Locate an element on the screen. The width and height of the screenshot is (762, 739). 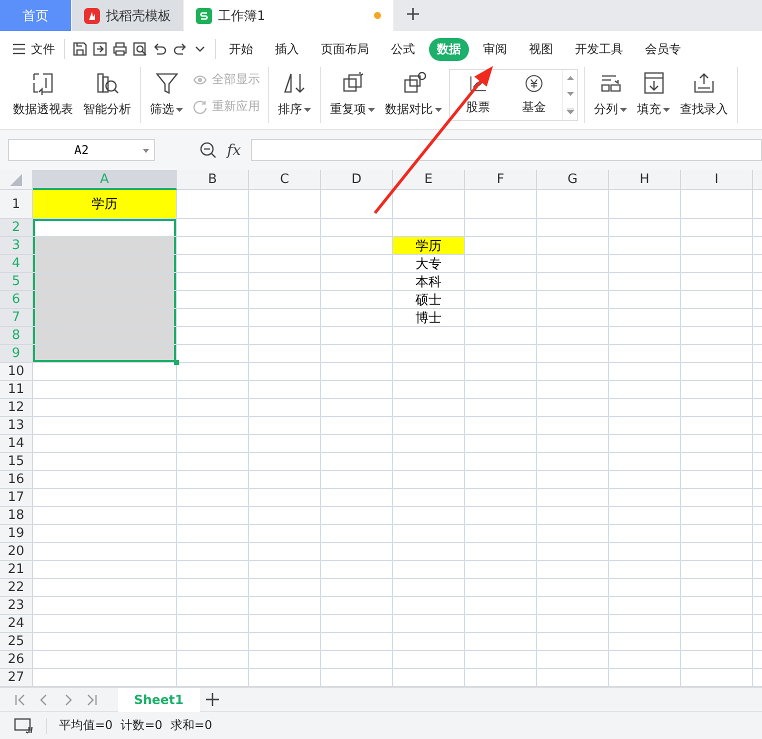
ribbon-tab: 开发工具 is located at coordinates (599, 49).